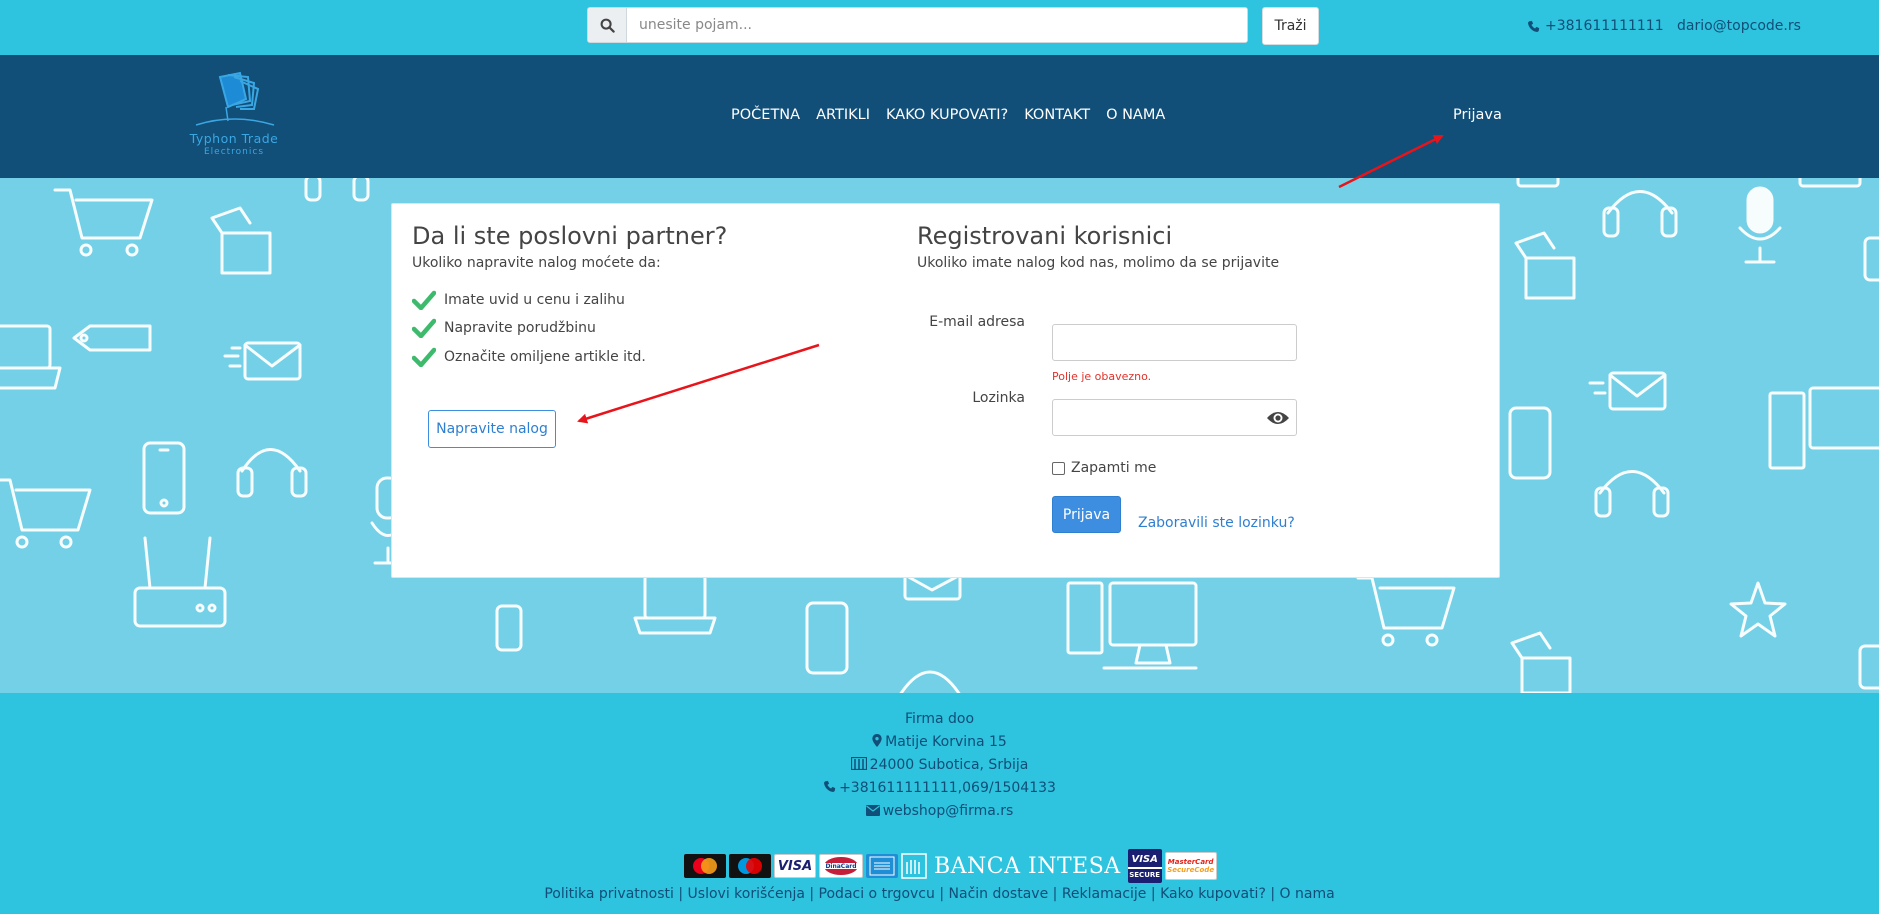 The width and height of the screenshot is (1879, 914). What do you see at coordinates (235, 98) in the screenshot?
I see `logo-mark-icon` at bounding box center [235, 98].